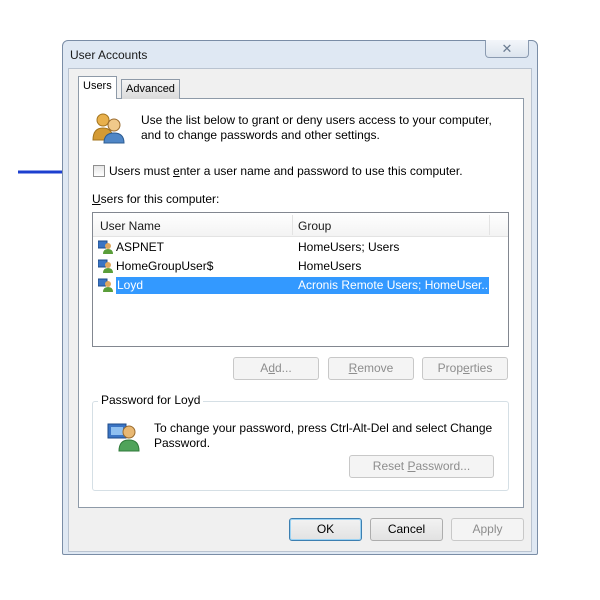  Describe the element at coordinates (353, 368) in the screenshot. I see `remove-access-key: R` at that location.